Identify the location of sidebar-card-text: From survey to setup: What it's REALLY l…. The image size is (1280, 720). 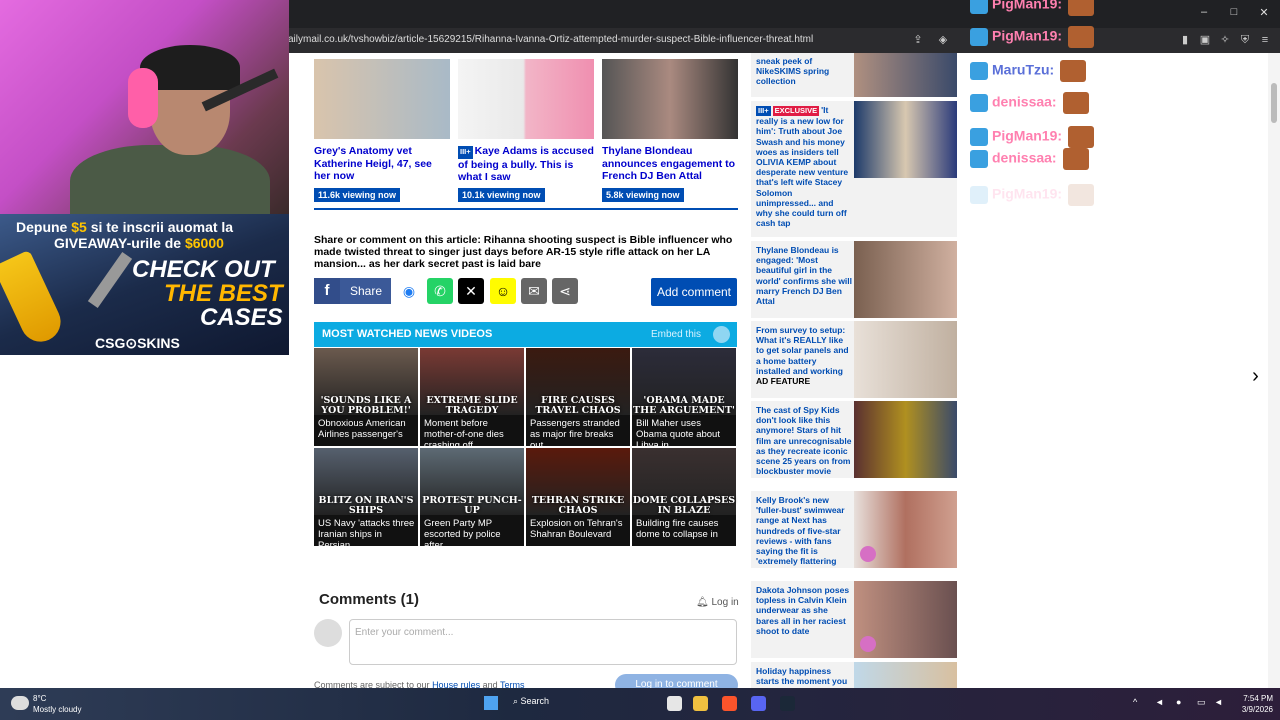
(802, 356).